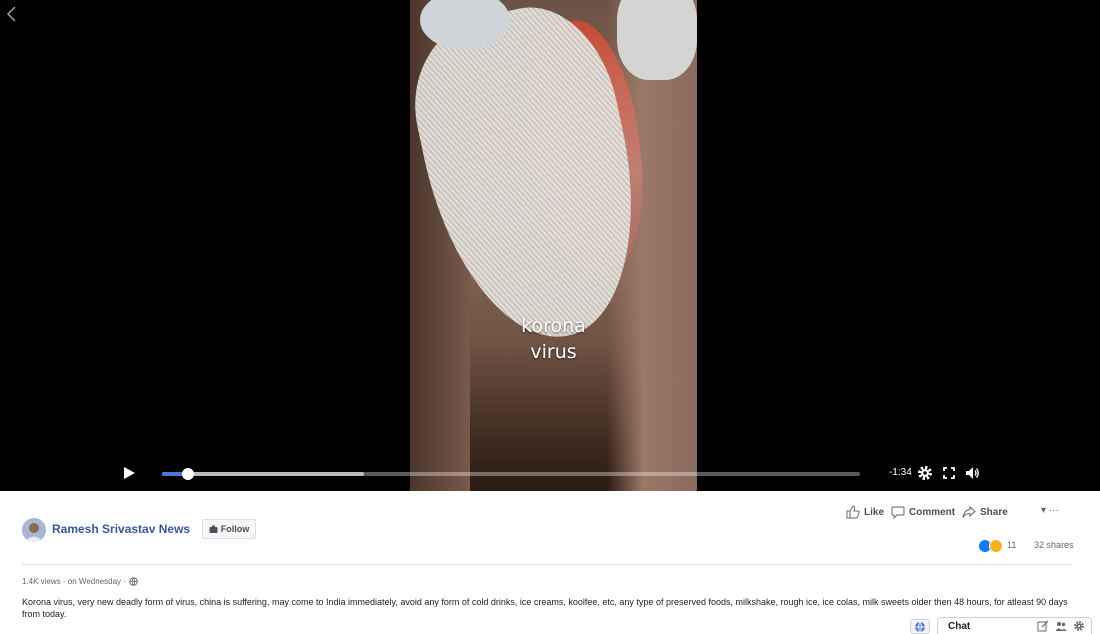 The image size is (1100, 634). I want to click on notifications-globe-button, so click(920, 626).